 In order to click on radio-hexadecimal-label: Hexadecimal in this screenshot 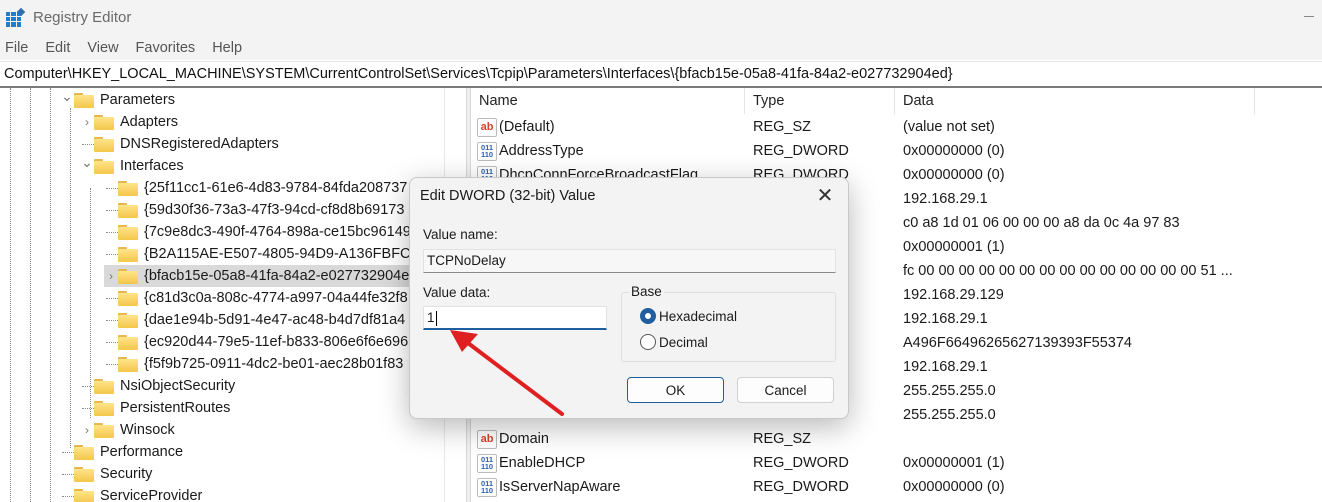, I will do `click(698, 316)`.